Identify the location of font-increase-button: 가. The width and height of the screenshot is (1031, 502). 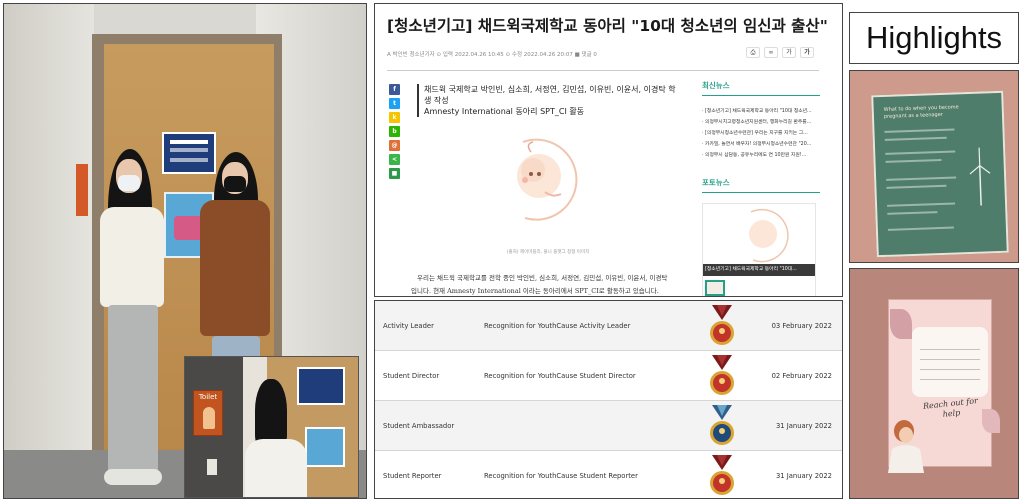
(807, 52).